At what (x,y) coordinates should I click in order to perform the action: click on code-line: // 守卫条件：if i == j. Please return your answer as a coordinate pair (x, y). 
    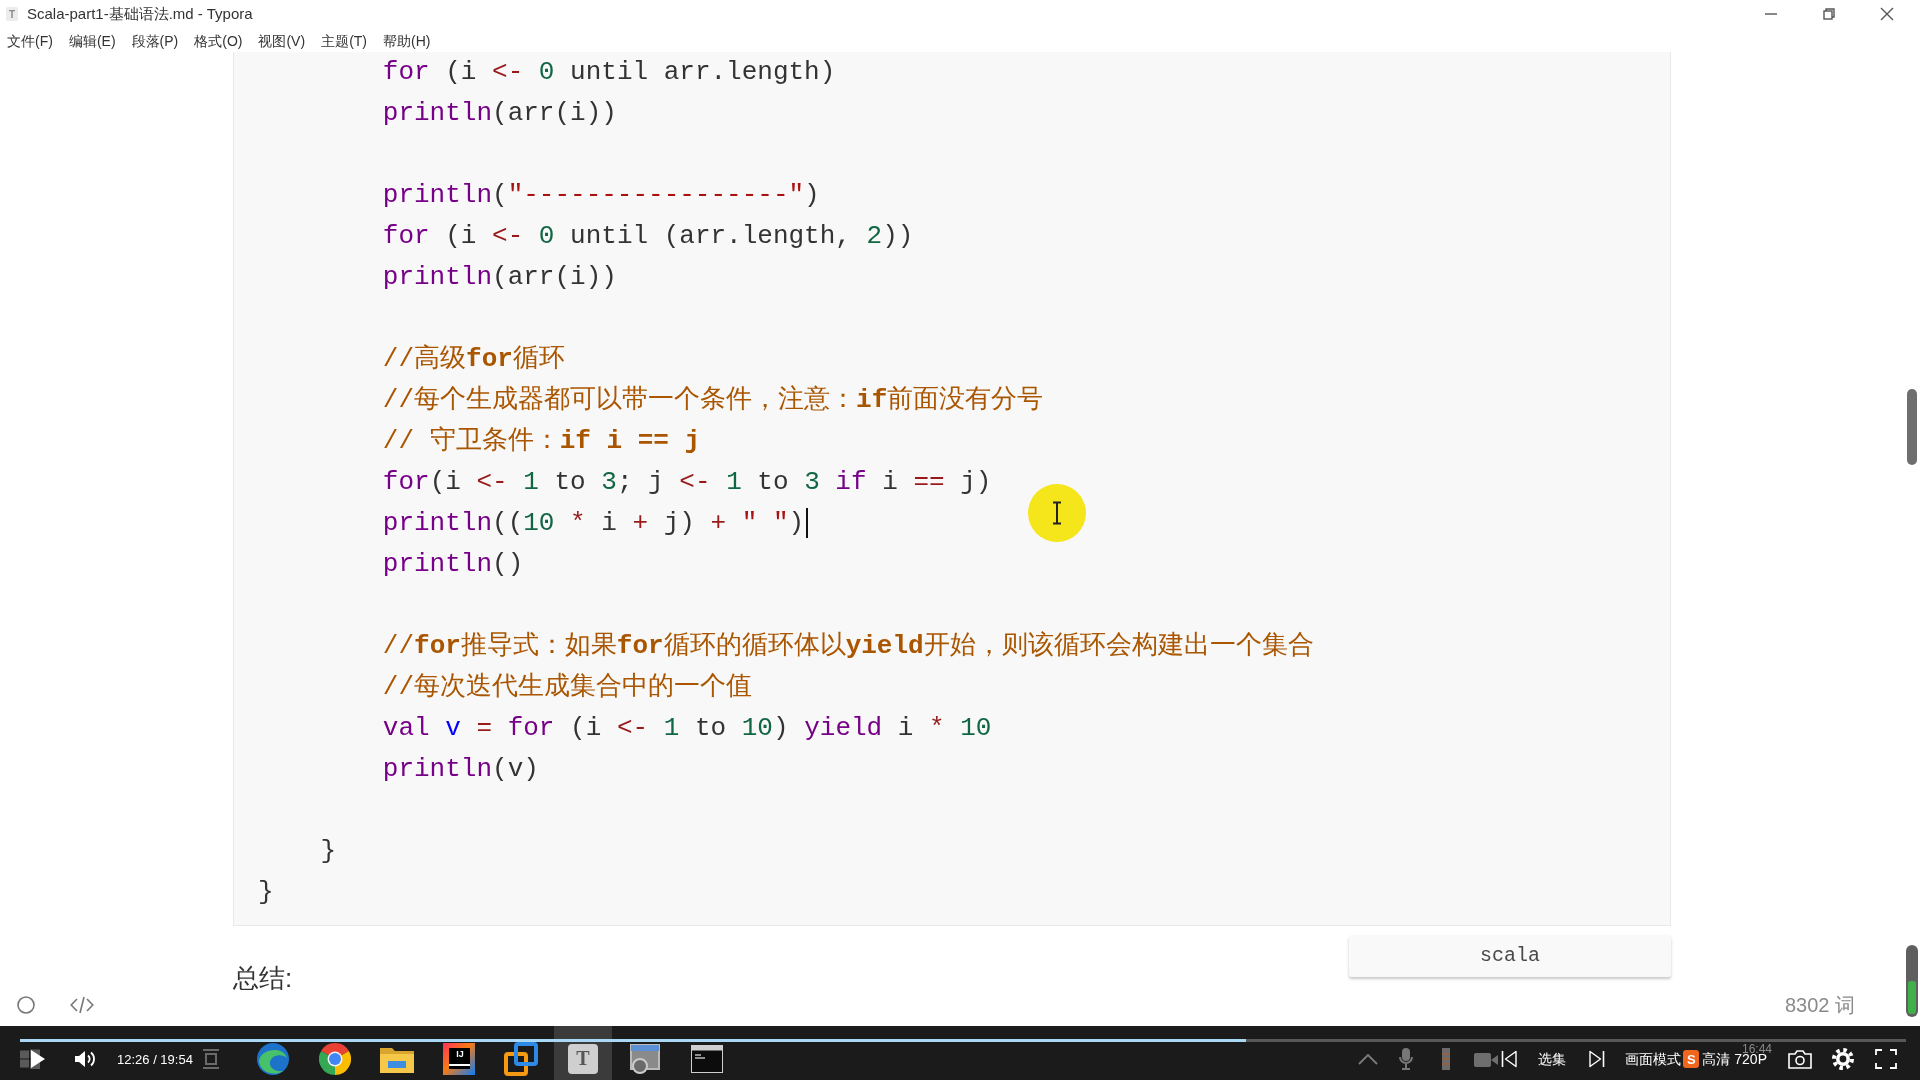
    Looking at the image, I should click on (541, 441).